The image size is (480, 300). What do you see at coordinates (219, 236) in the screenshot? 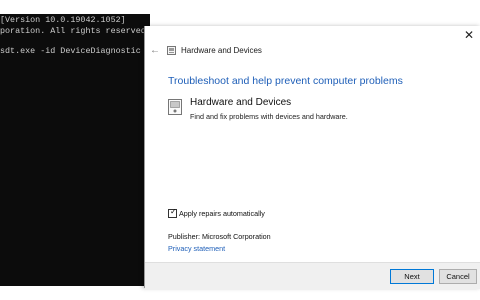
I see `publisher-text: Publisher: Microsoft Corporation` at bounding box center [219, 236].